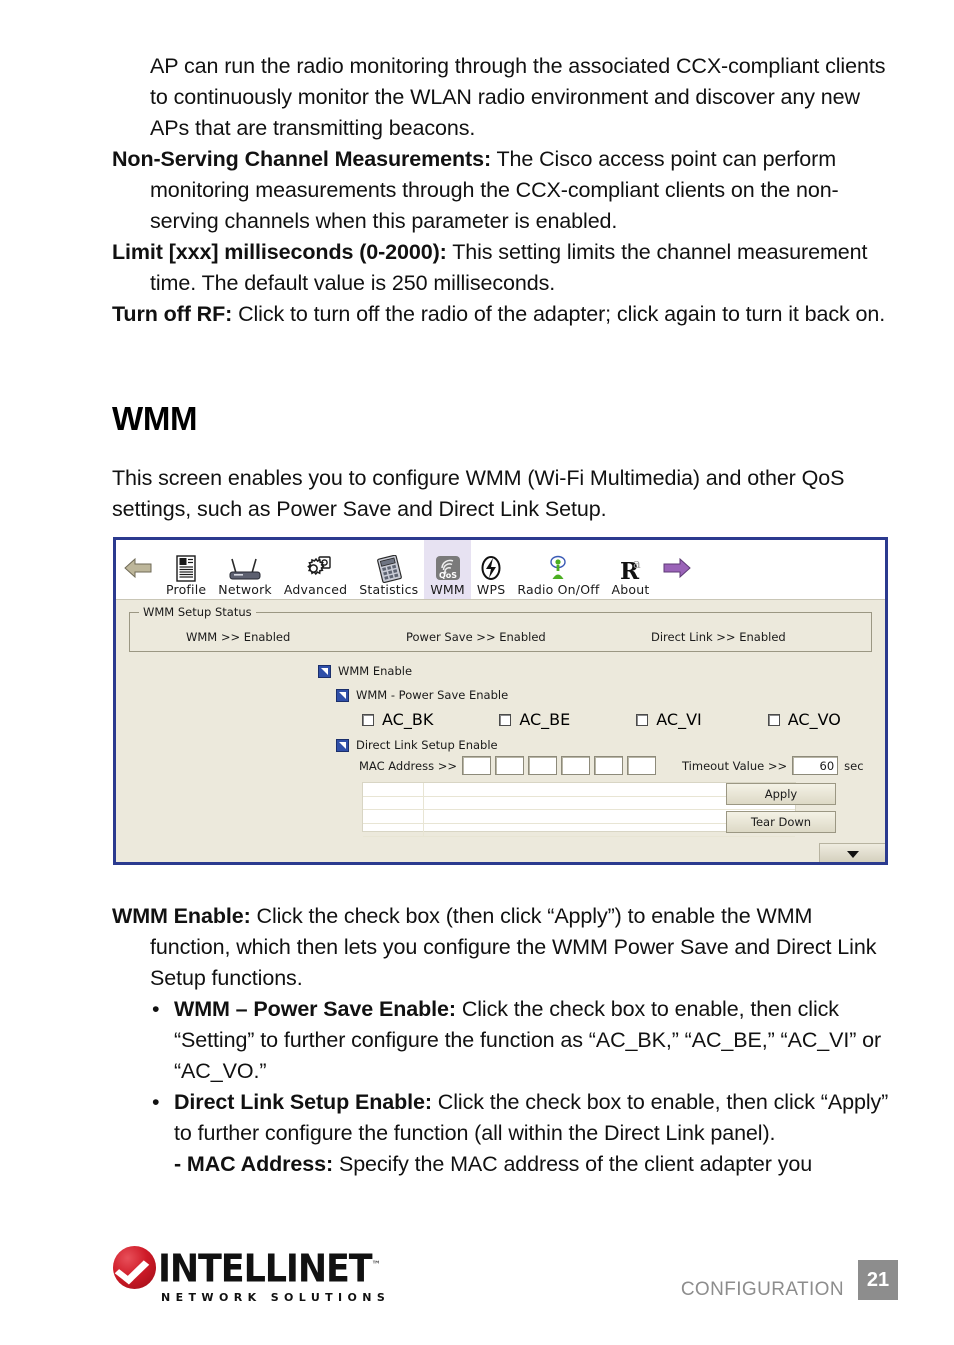  I want to click on checkbox-ac-bk-box, so click(368, 719).